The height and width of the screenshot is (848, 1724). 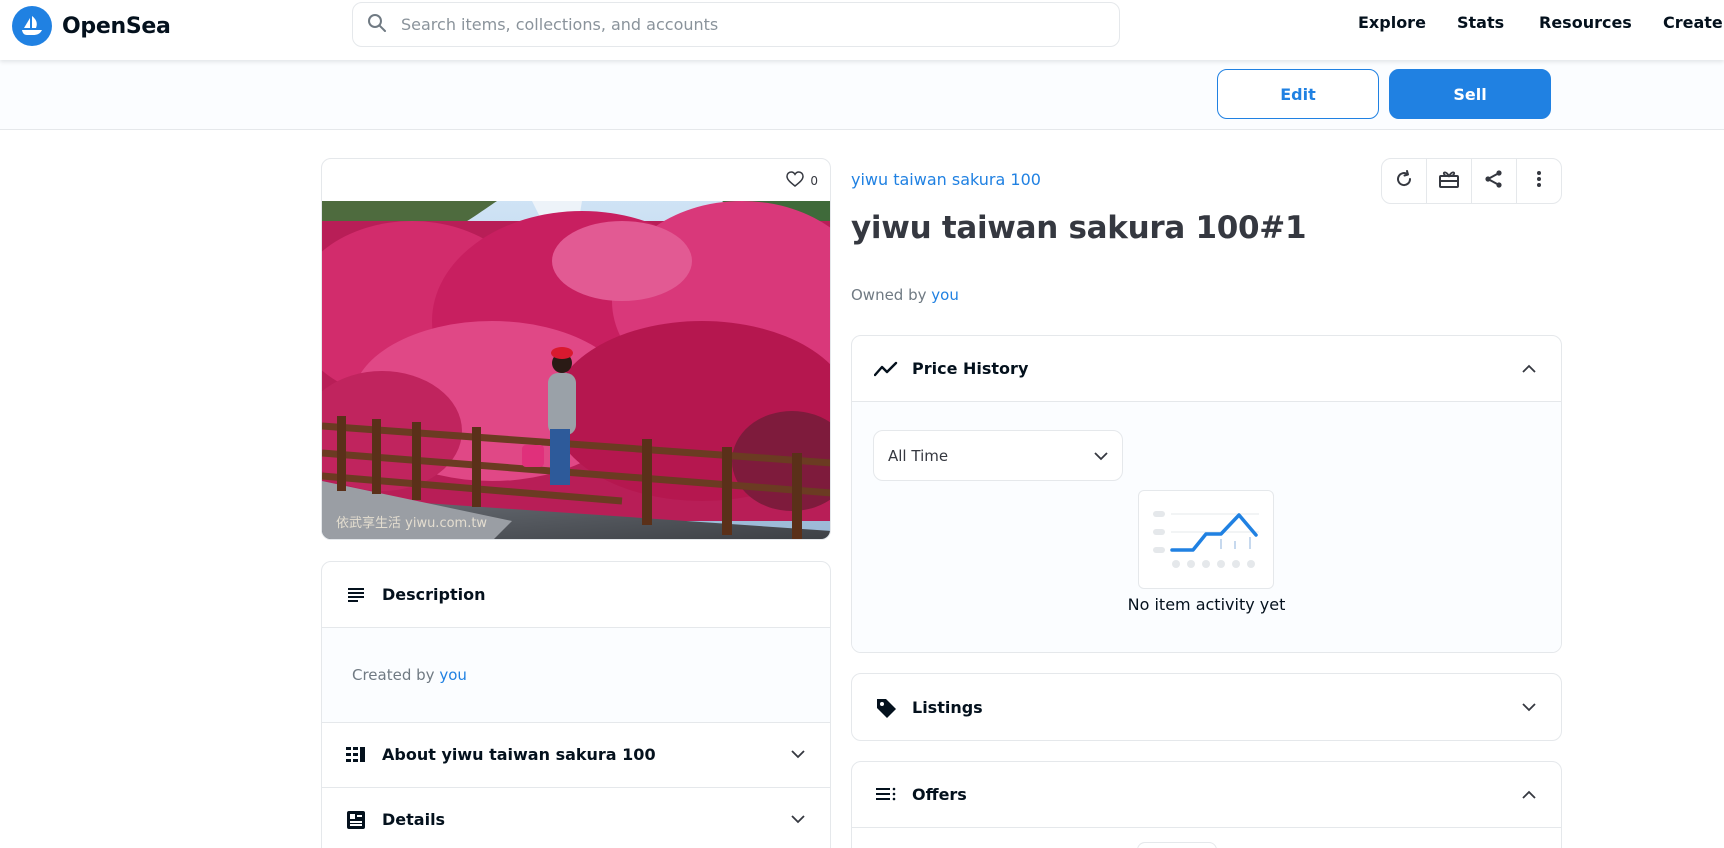 I want to click on top-navigation: OpenSea Explore Stats Resources Create, so click(x=862, y=30).